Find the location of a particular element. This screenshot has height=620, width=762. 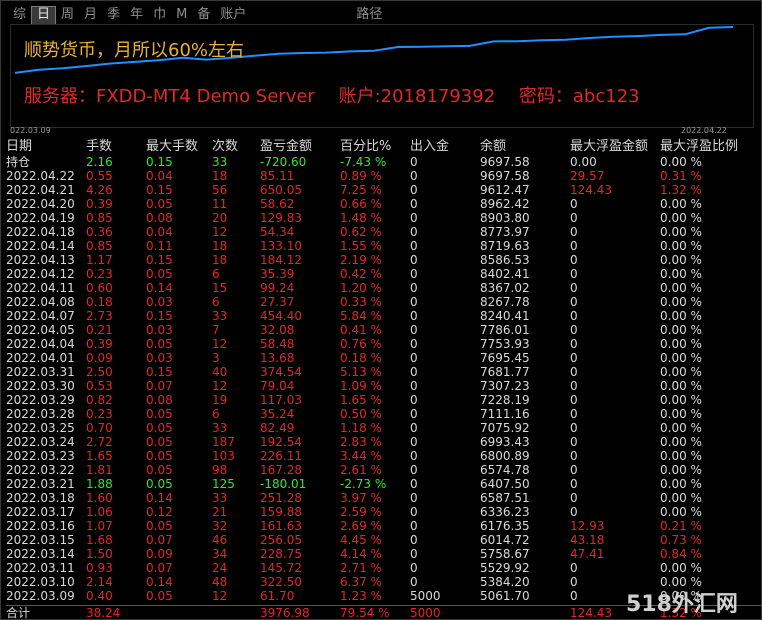

tab-3: 月 is located at coordinates (90, 15).